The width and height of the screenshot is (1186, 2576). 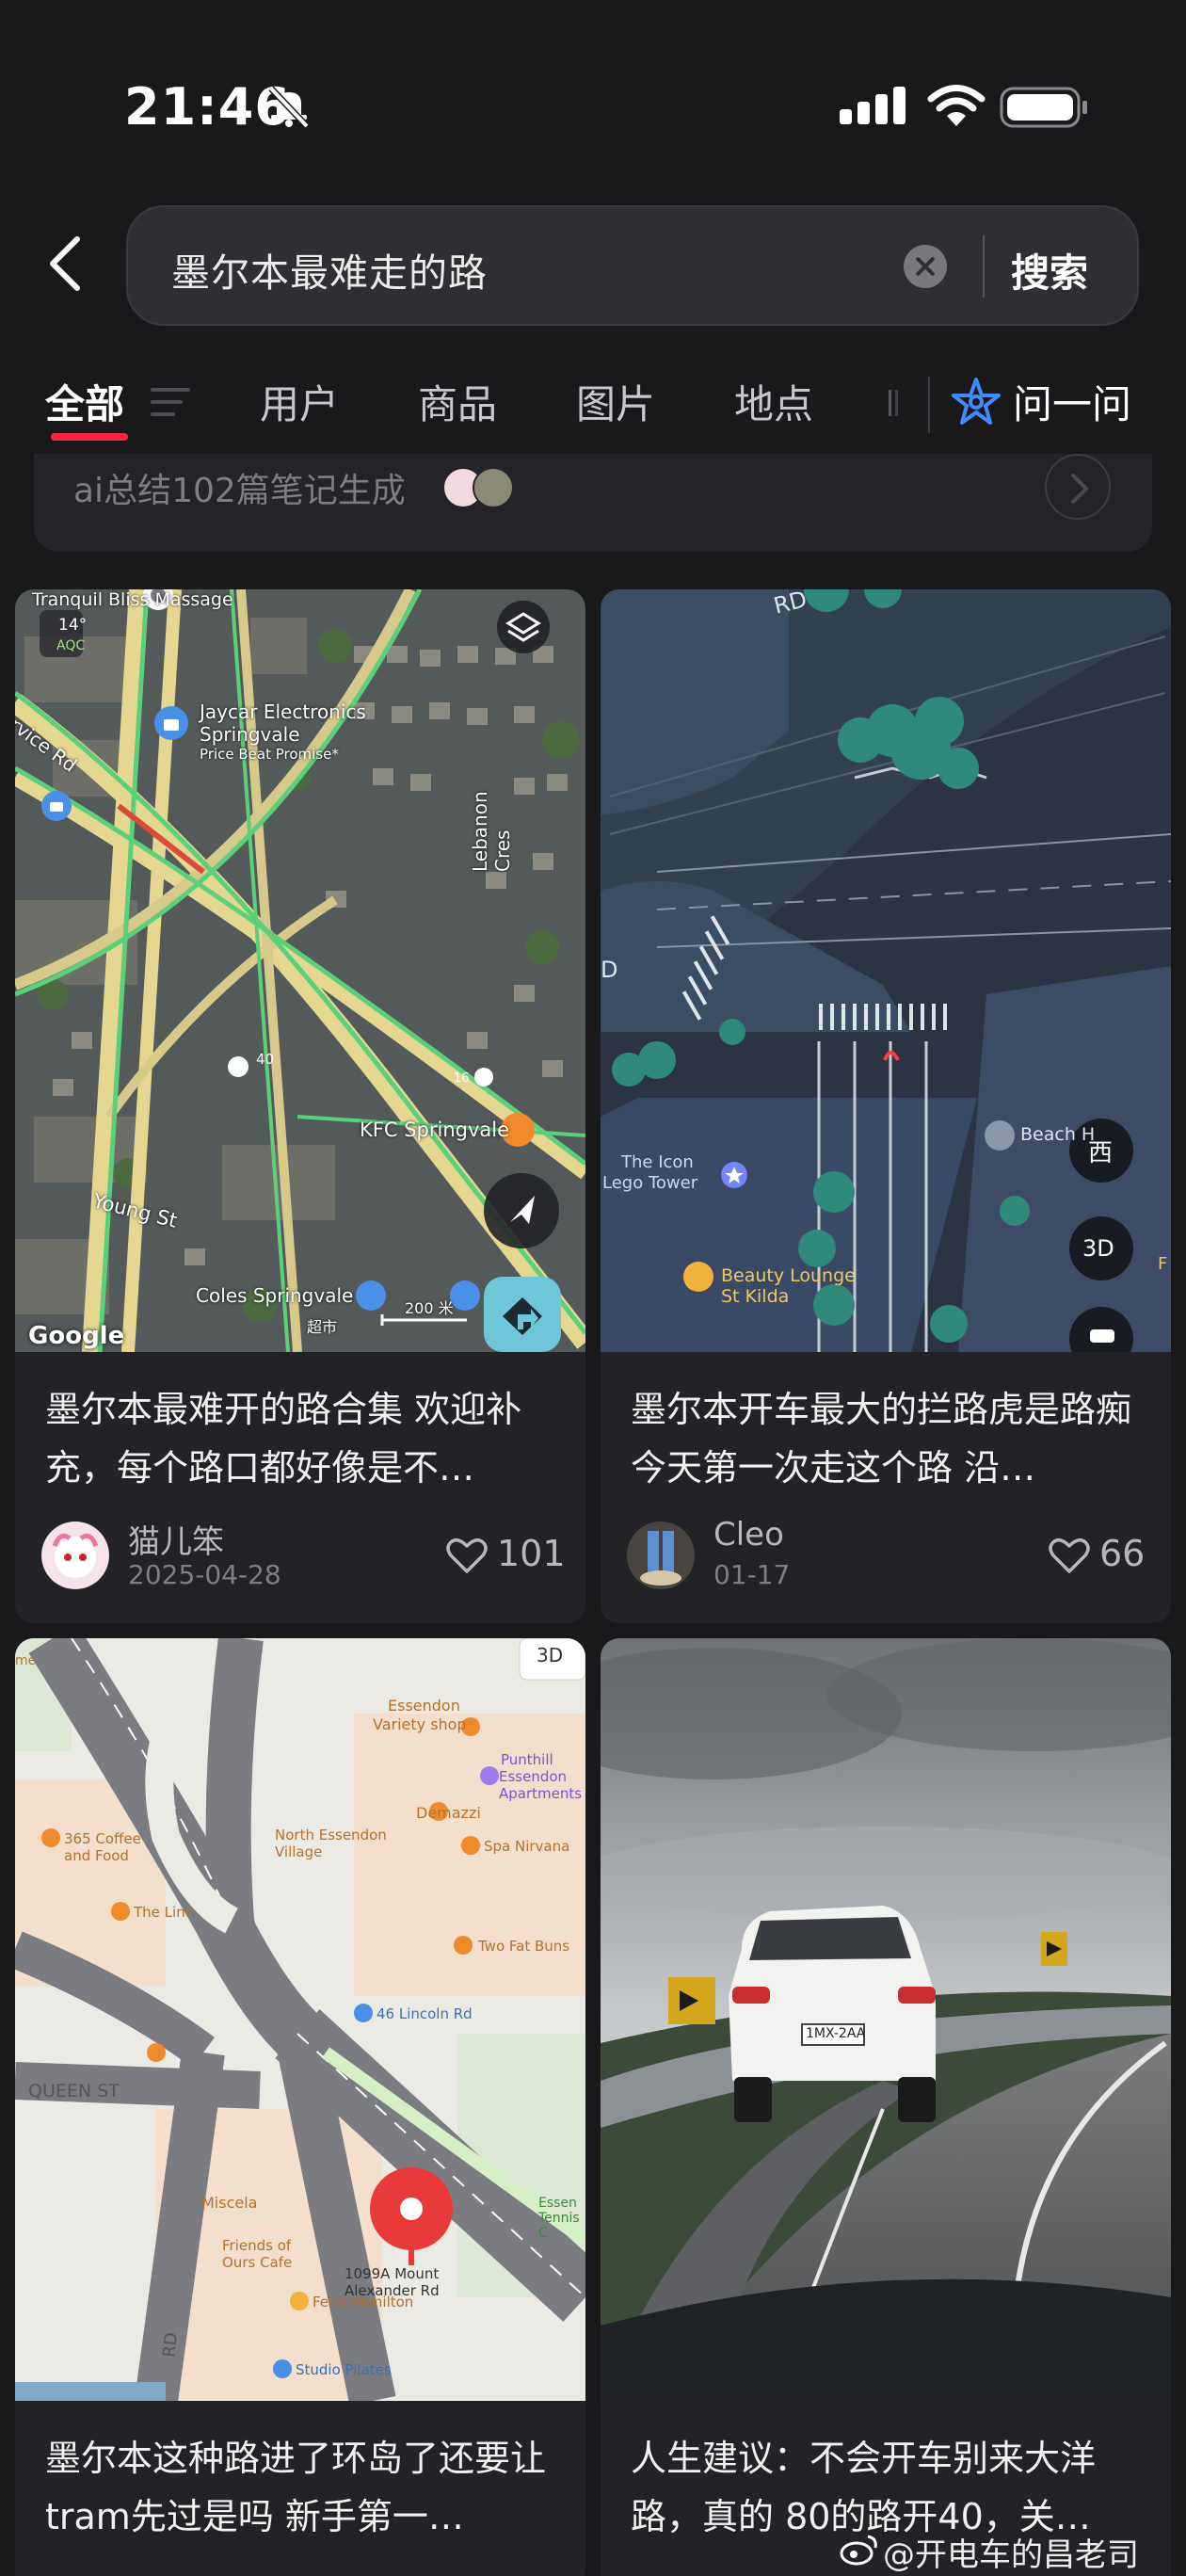 I want to click on map-label: KFC Springvale, so click(x=435, y=1130).